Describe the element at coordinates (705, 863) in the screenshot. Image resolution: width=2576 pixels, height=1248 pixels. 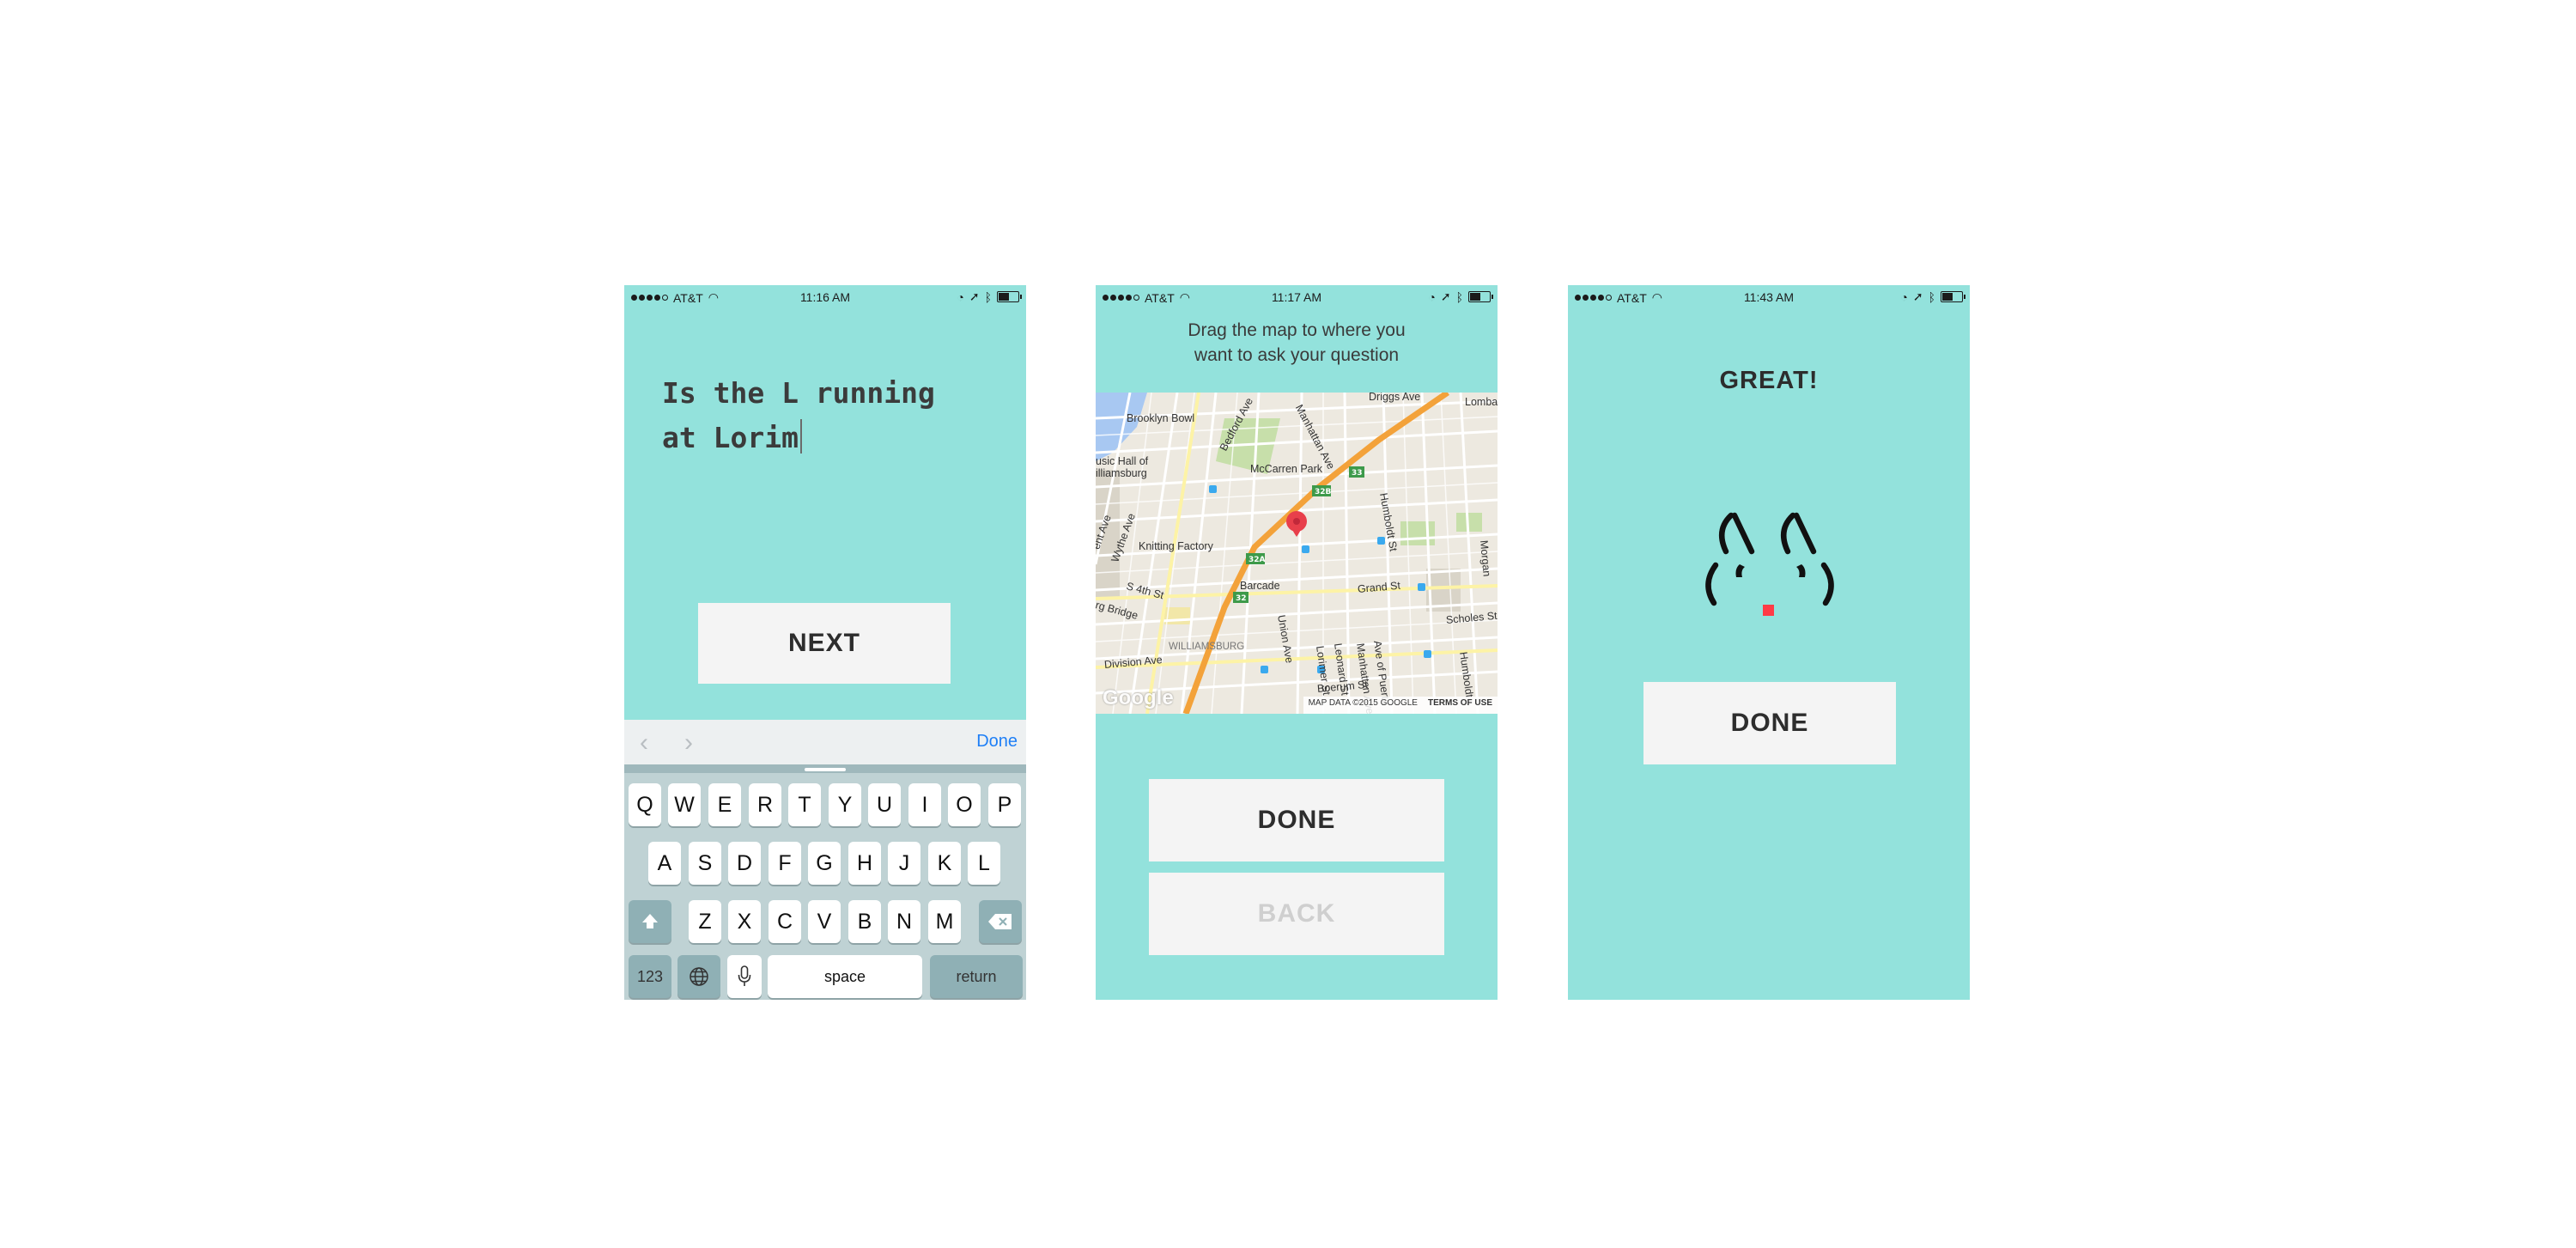
I see `key-s: S` at that location.